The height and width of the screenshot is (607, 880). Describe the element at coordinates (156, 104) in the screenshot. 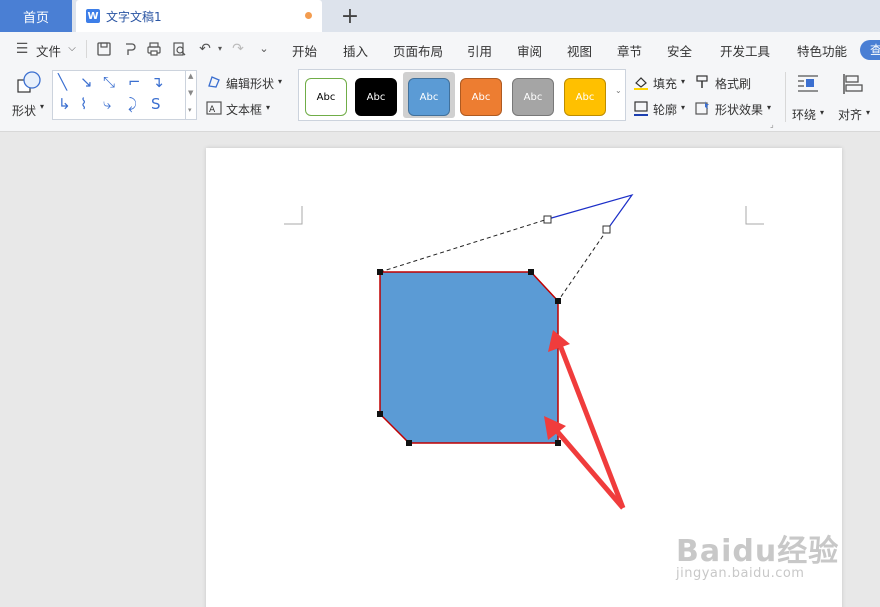

I see `freeform-curve-item: S` at that location.